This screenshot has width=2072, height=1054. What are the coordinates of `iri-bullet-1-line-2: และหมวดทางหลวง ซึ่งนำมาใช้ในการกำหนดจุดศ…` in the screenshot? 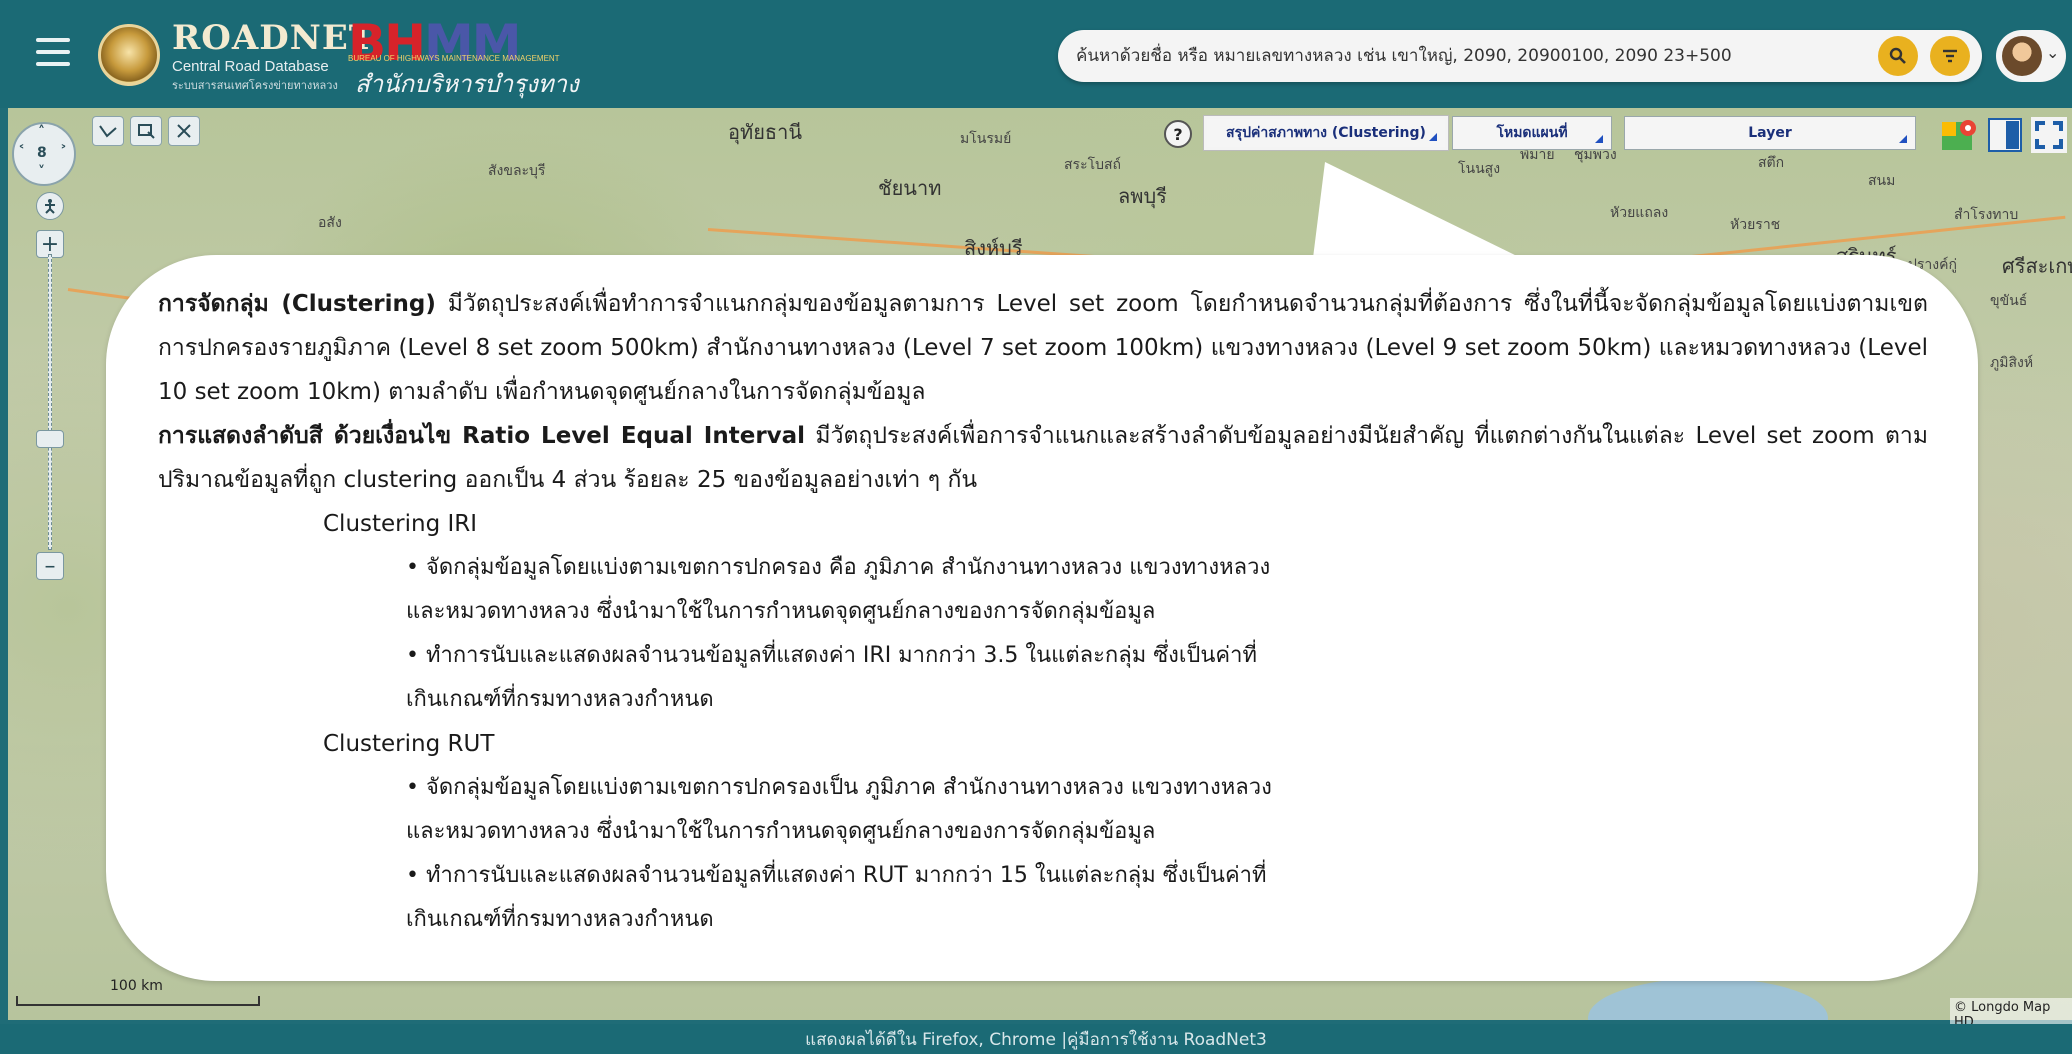 It's located at (781, 611).